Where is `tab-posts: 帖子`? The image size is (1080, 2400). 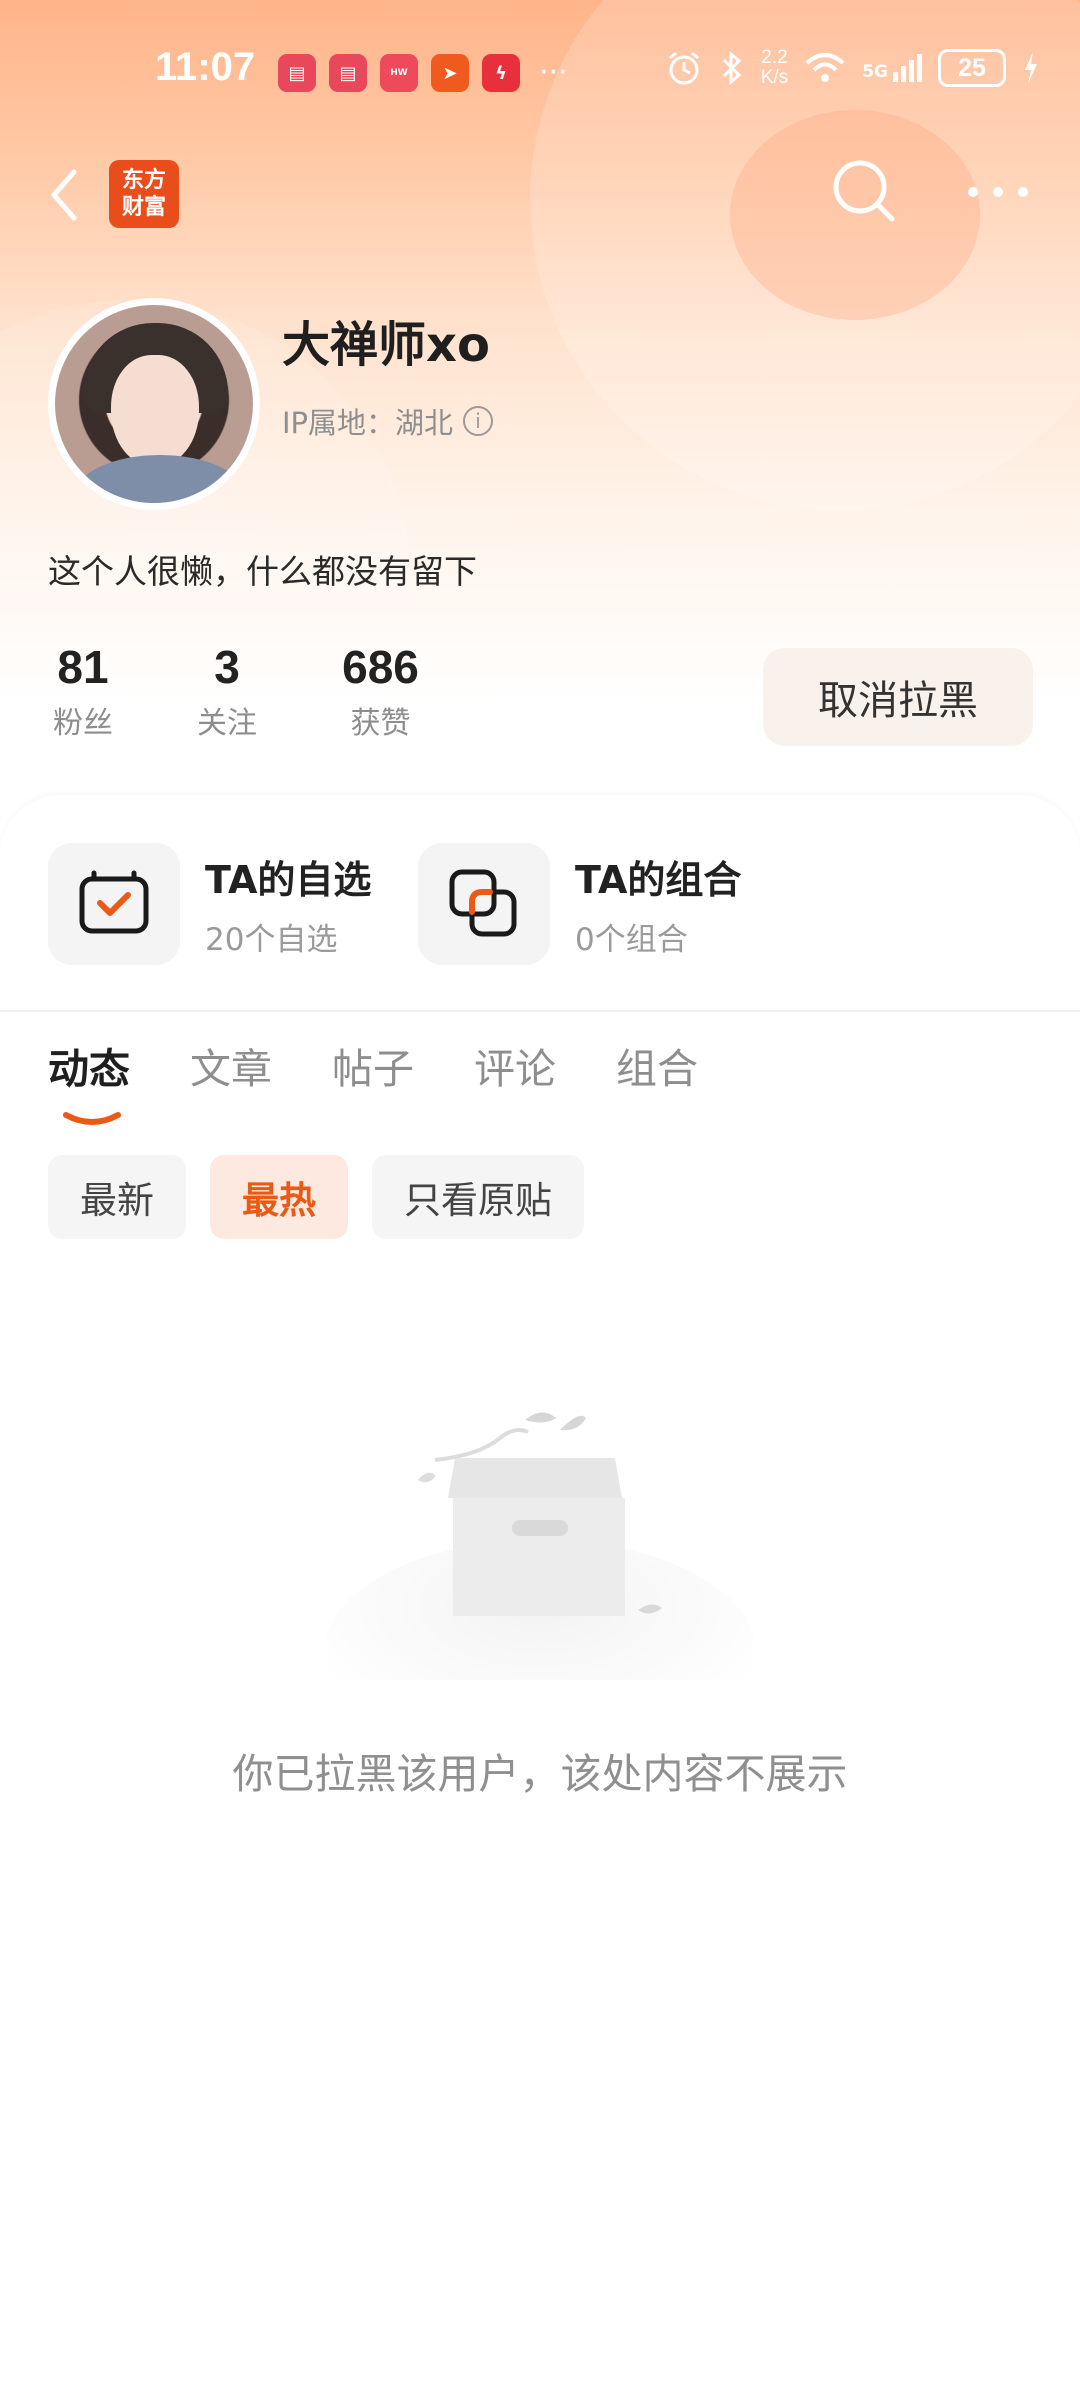 tab-posts: 帖子 is located at coordinates (373, 1070).